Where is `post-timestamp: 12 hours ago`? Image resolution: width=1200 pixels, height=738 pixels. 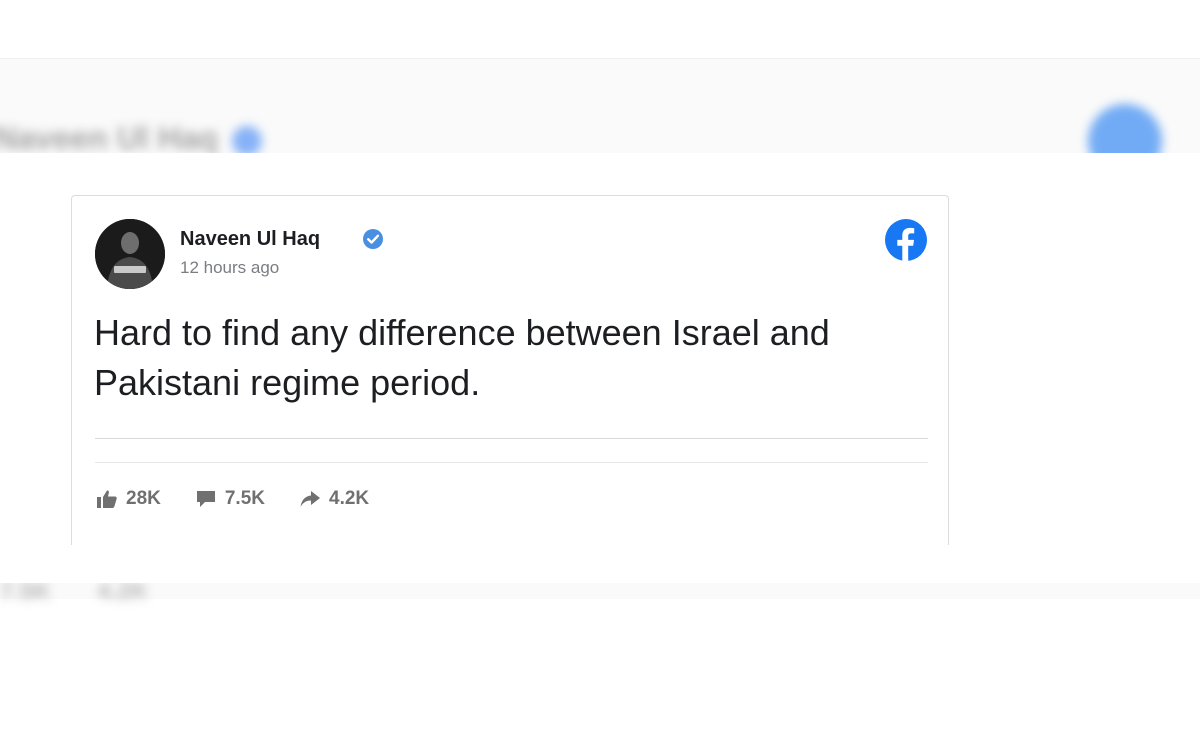
post-timestamp: 12 hours ago is located at coordinates (229, 268).